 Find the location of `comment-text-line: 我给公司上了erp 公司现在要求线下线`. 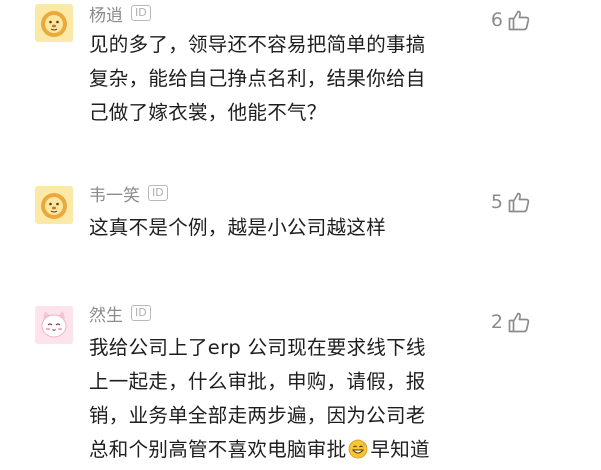

comment-text-line: 我给公司上了erp 公司现在要求线下线 is located at coordinates (257, 347).